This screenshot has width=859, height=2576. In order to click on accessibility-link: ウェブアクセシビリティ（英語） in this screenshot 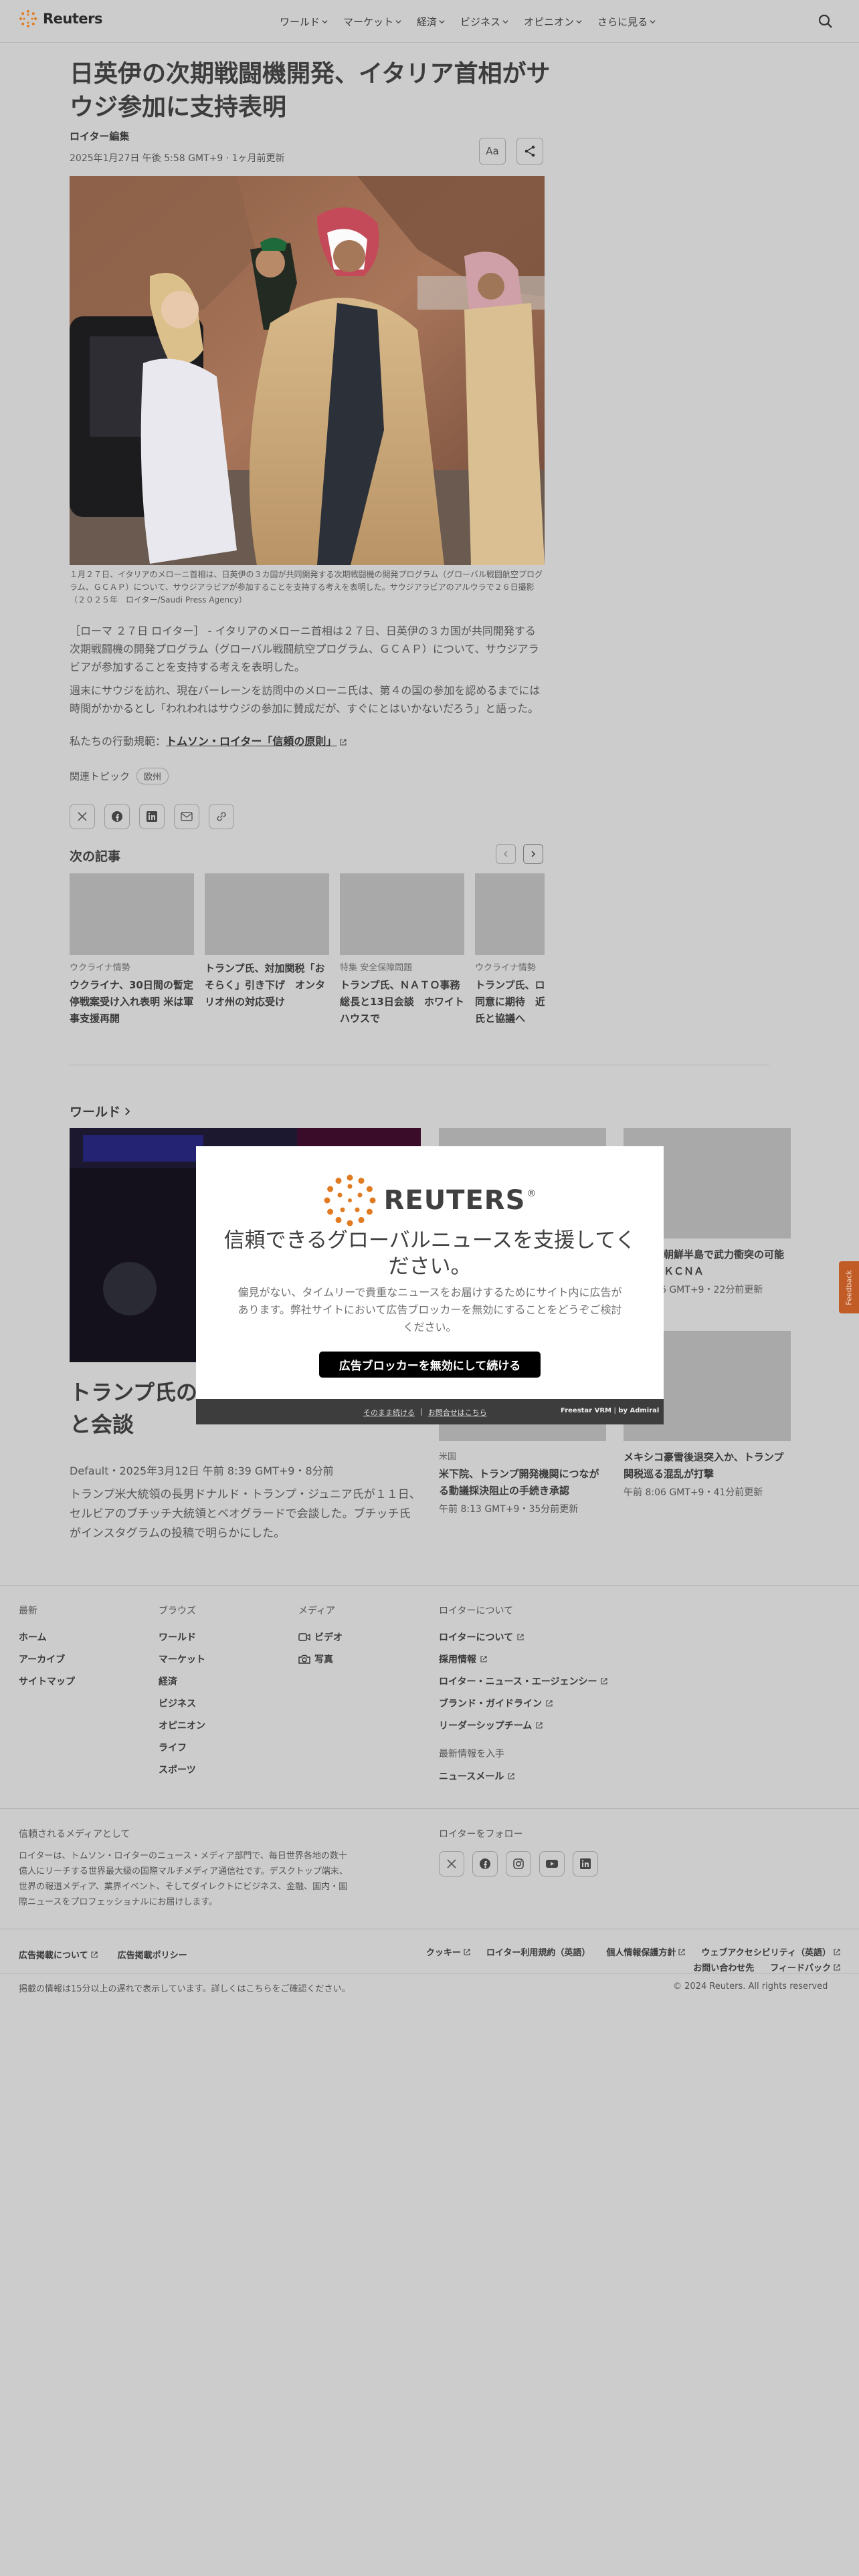, I will do `click(770, 1951)`.